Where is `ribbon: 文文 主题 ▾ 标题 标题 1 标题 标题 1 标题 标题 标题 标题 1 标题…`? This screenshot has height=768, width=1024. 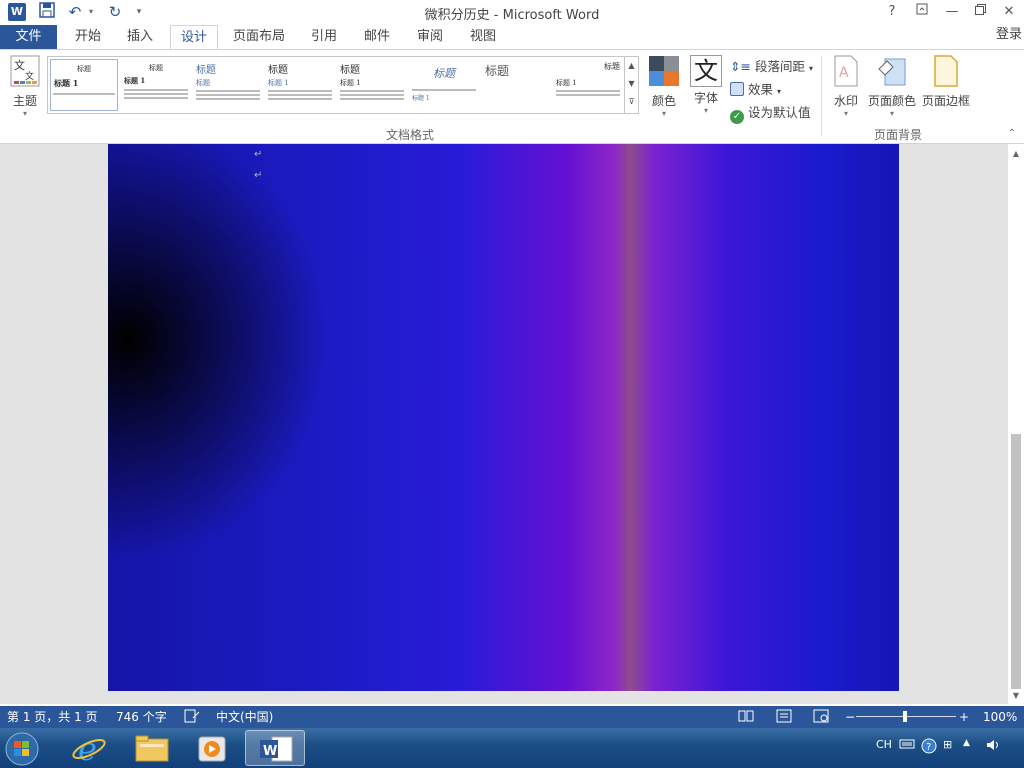
ribbon: 文文 主题 ▾ 标题 标题 1 标题 标题 1 标题 标题 标题 标题 1 标题… is located at coordinates (512, 96).